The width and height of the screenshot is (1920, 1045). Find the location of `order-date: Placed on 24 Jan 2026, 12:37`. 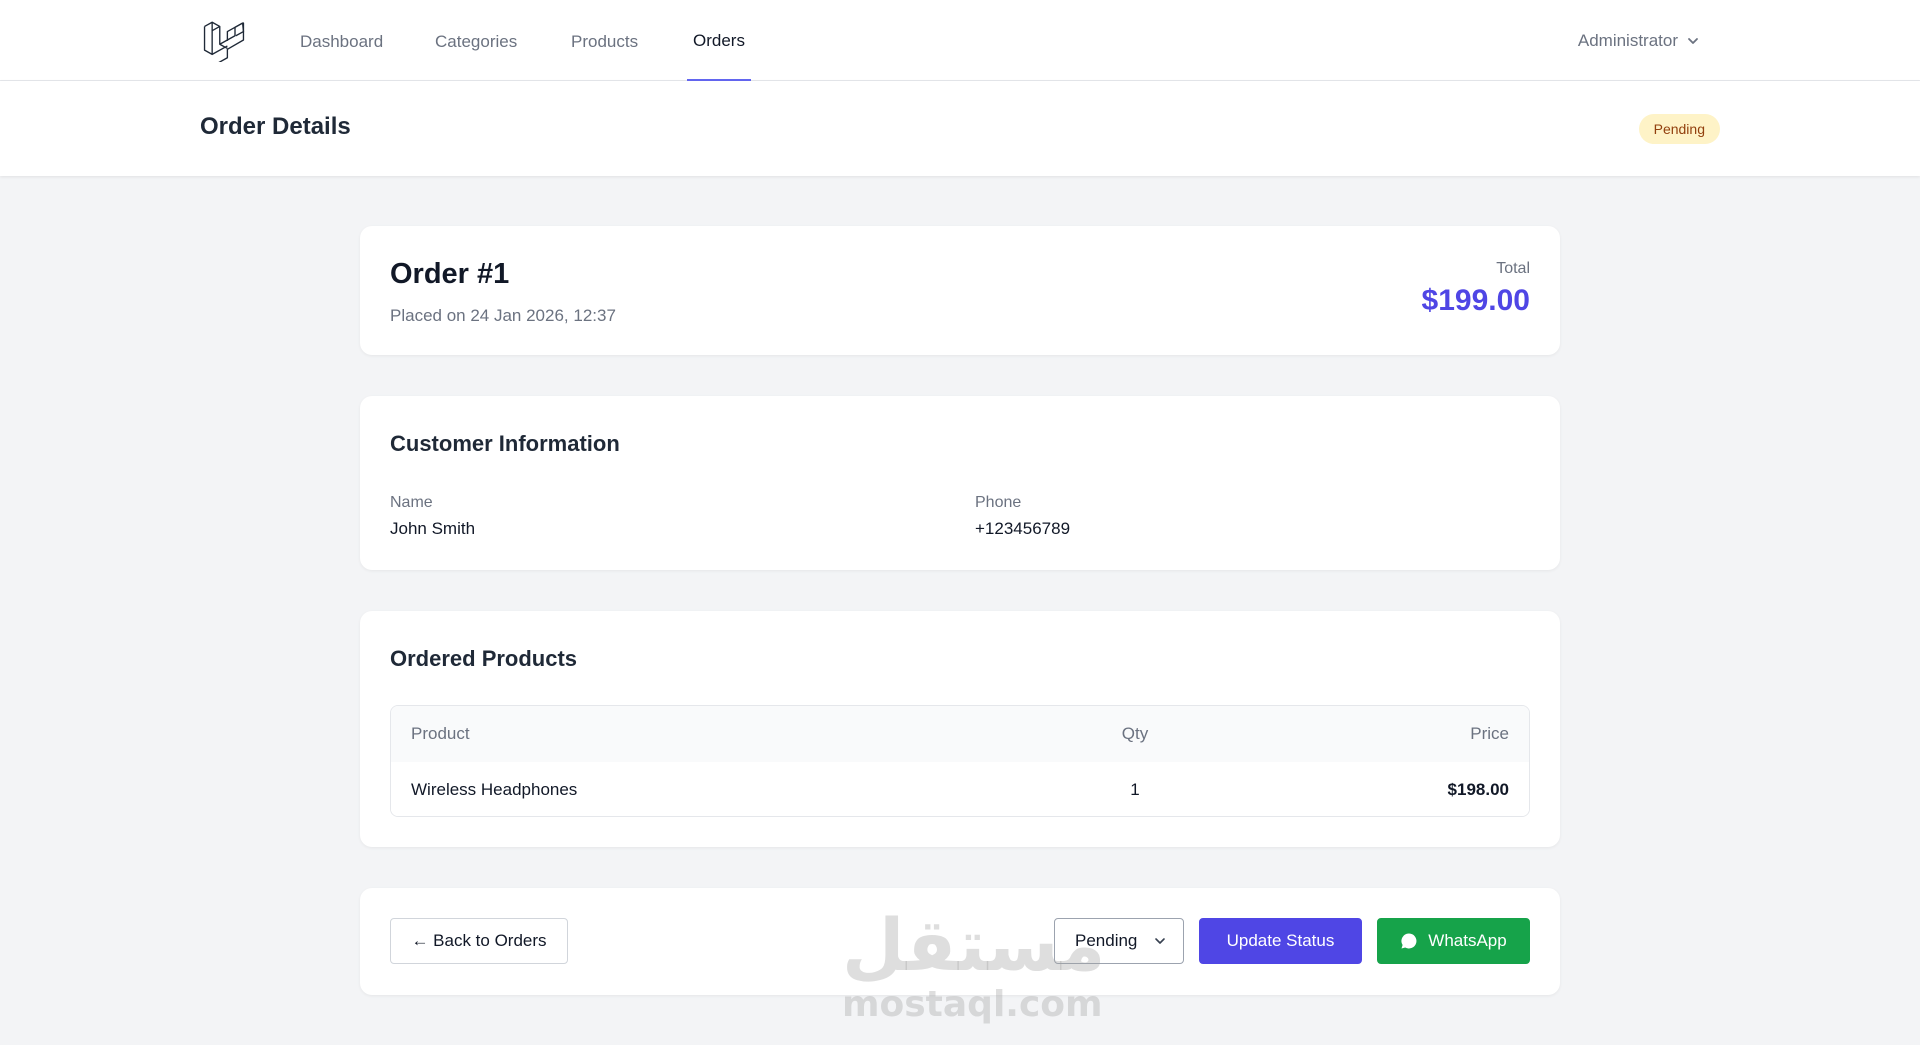

order-date: Placed on 24 Jan 2026, 12:37 is located at coordinates (503, 315).